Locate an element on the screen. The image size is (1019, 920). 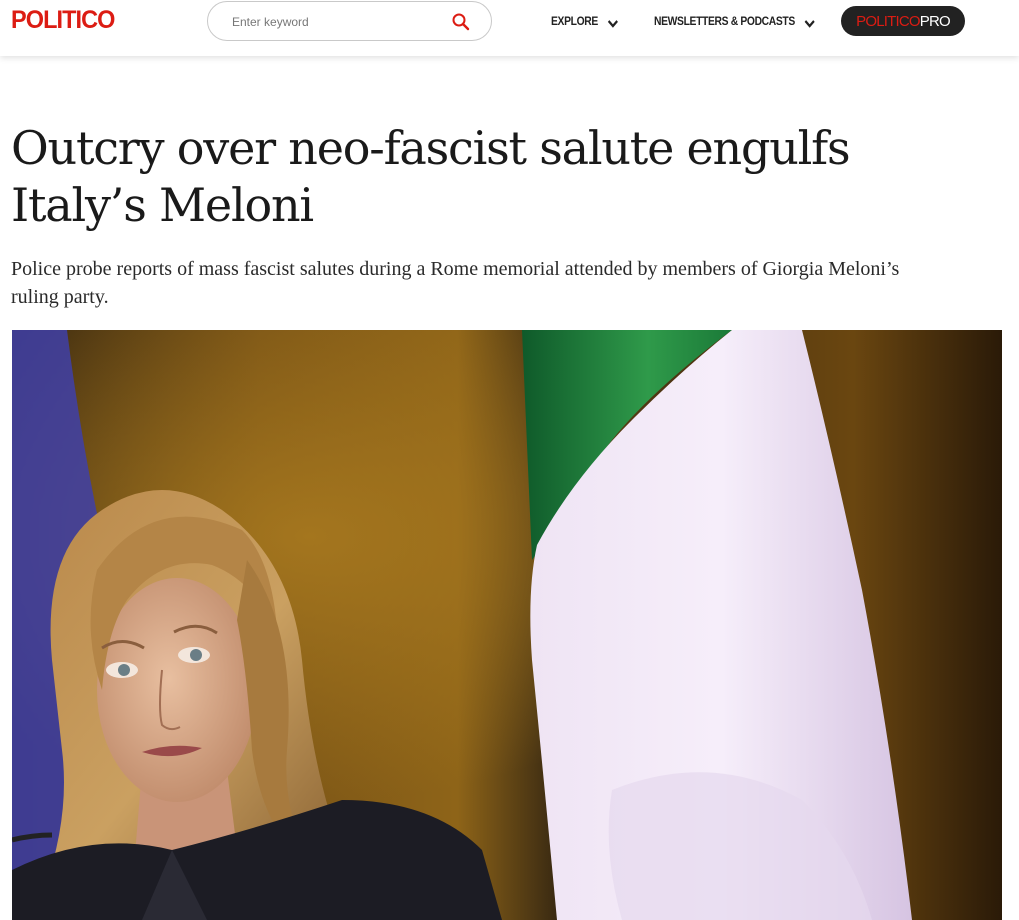
search-box is located at coordinates (349, 21).